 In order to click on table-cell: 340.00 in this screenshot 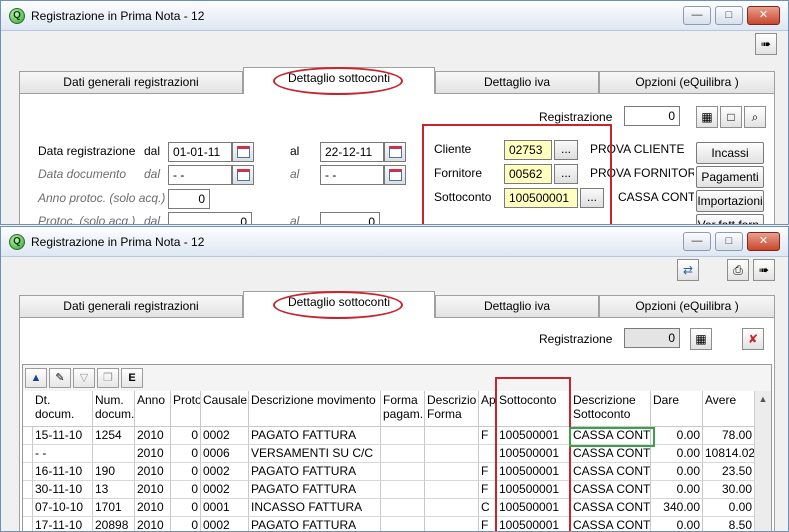, I will do `click(677, 508)`.